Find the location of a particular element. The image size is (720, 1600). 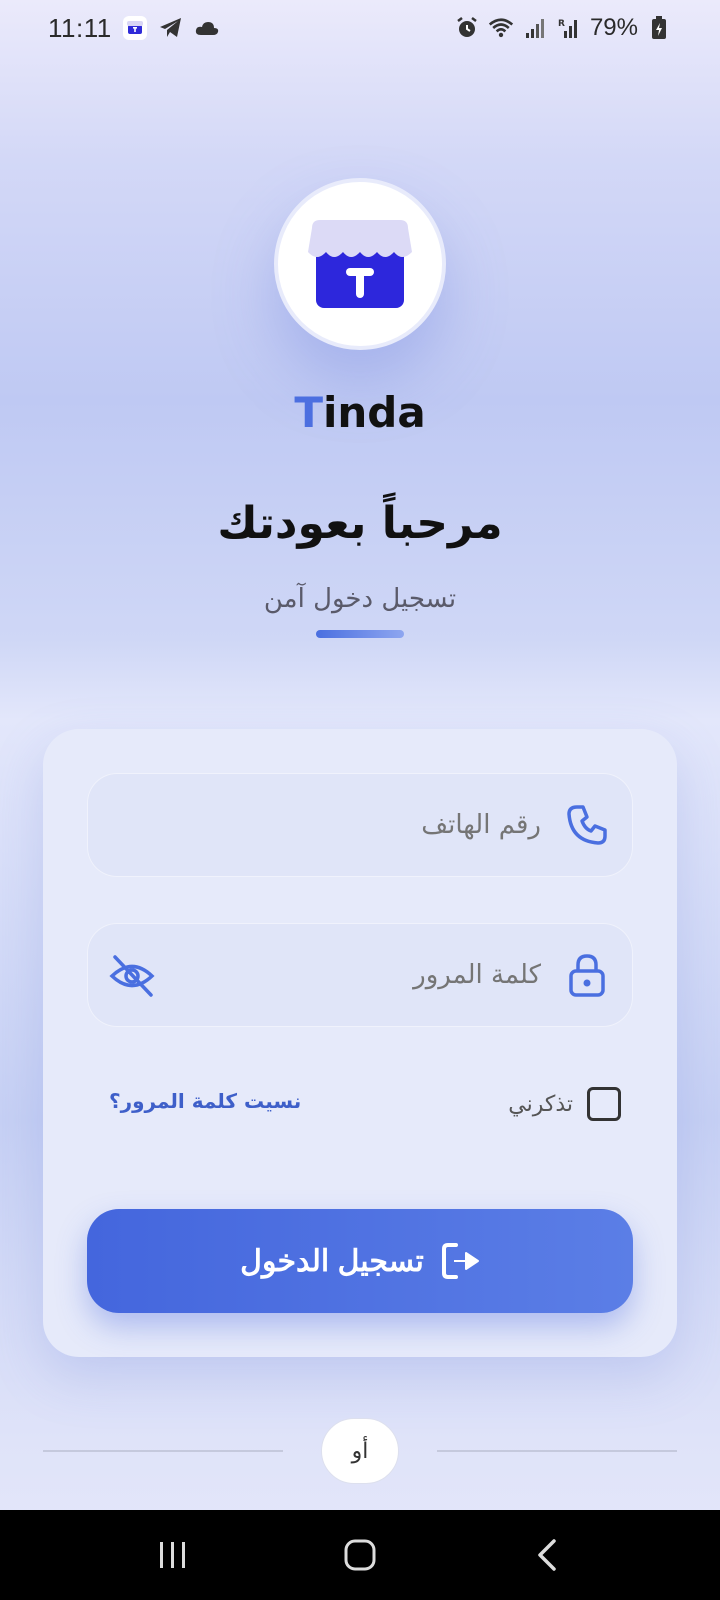

login-icon is located at coordinates (460, 1261).